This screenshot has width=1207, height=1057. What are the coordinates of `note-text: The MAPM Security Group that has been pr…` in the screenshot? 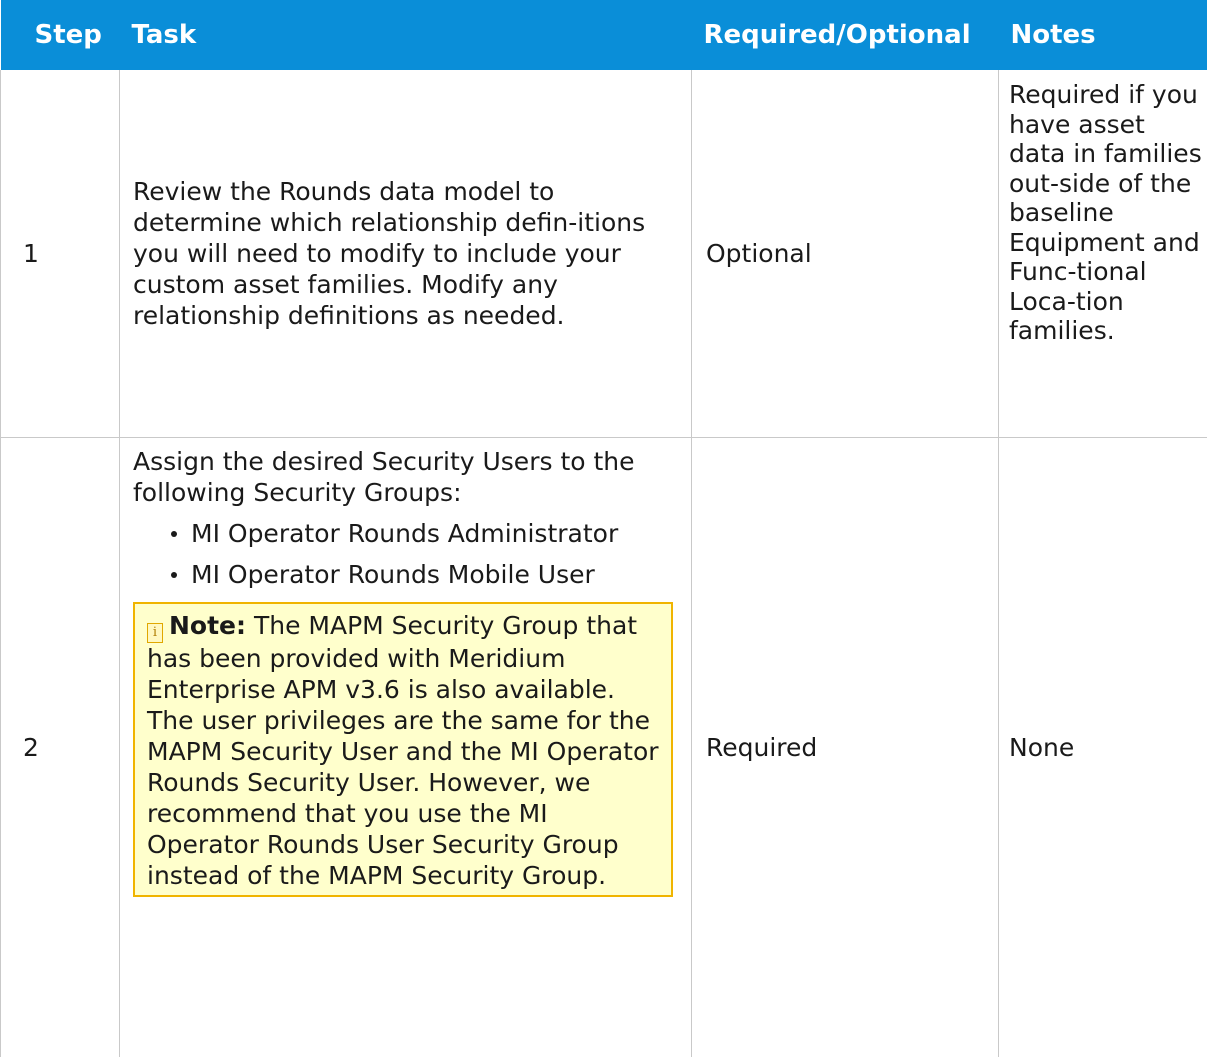 It's located at (403, 750).